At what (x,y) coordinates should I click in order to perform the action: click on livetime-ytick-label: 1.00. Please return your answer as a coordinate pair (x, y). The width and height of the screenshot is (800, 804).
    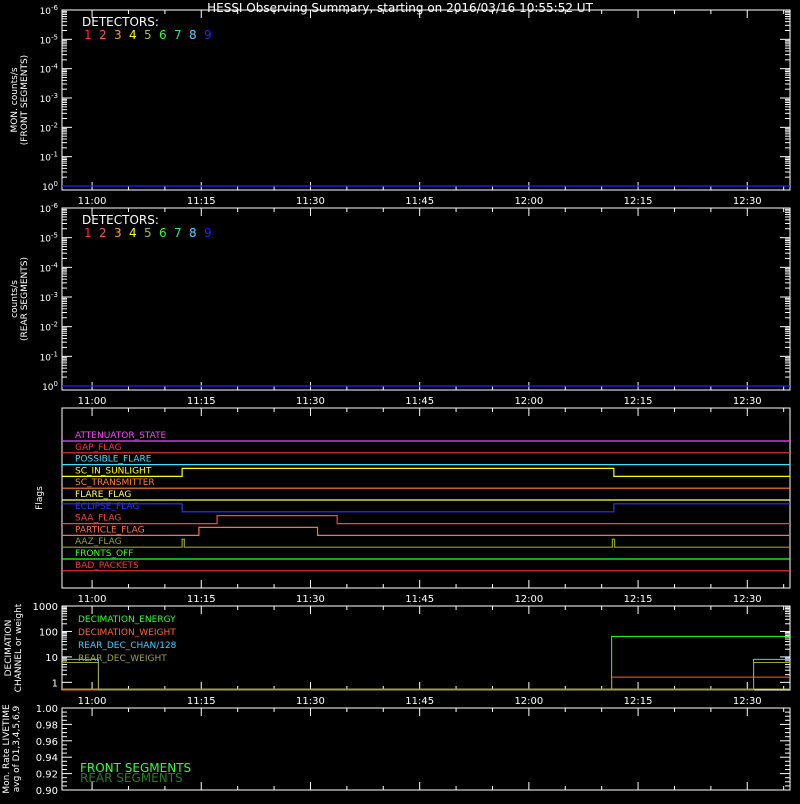
    Looking at the image, I should click on (47, 709).